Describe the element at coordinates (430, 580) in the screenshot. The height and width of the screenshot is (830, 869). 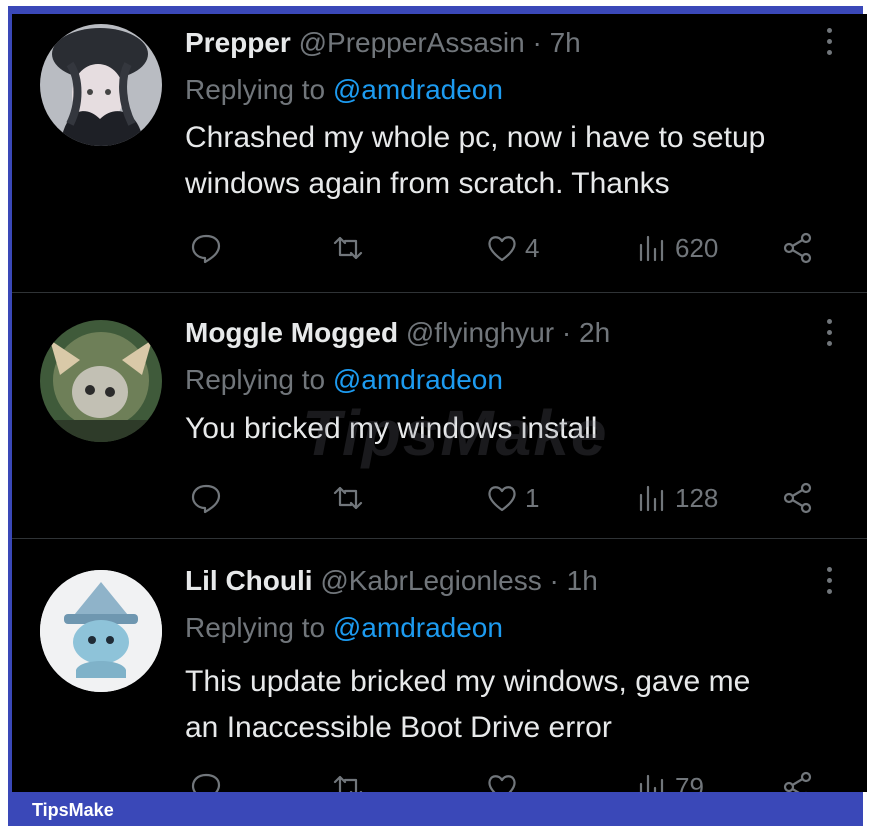
I see `user-handle: @KabrLegionless` at that location.